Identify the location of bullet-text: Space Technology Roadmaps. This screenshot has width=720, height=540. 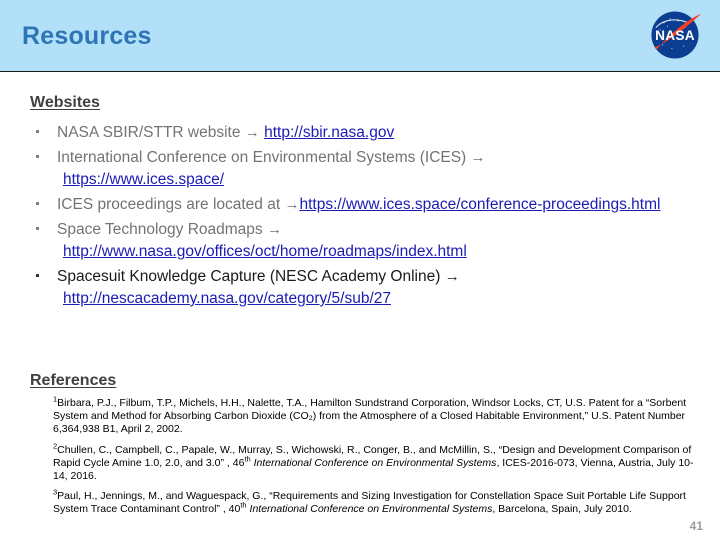
(162, 229).